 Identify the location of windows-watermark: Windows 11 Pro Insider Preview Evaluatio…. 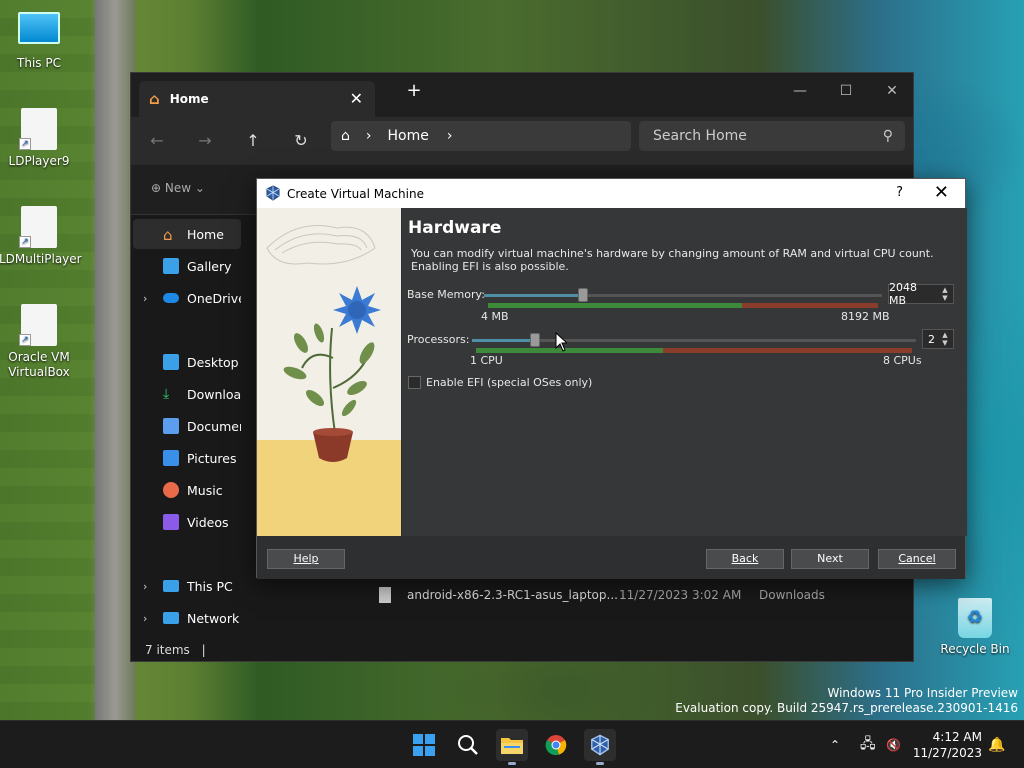
(846, 701).